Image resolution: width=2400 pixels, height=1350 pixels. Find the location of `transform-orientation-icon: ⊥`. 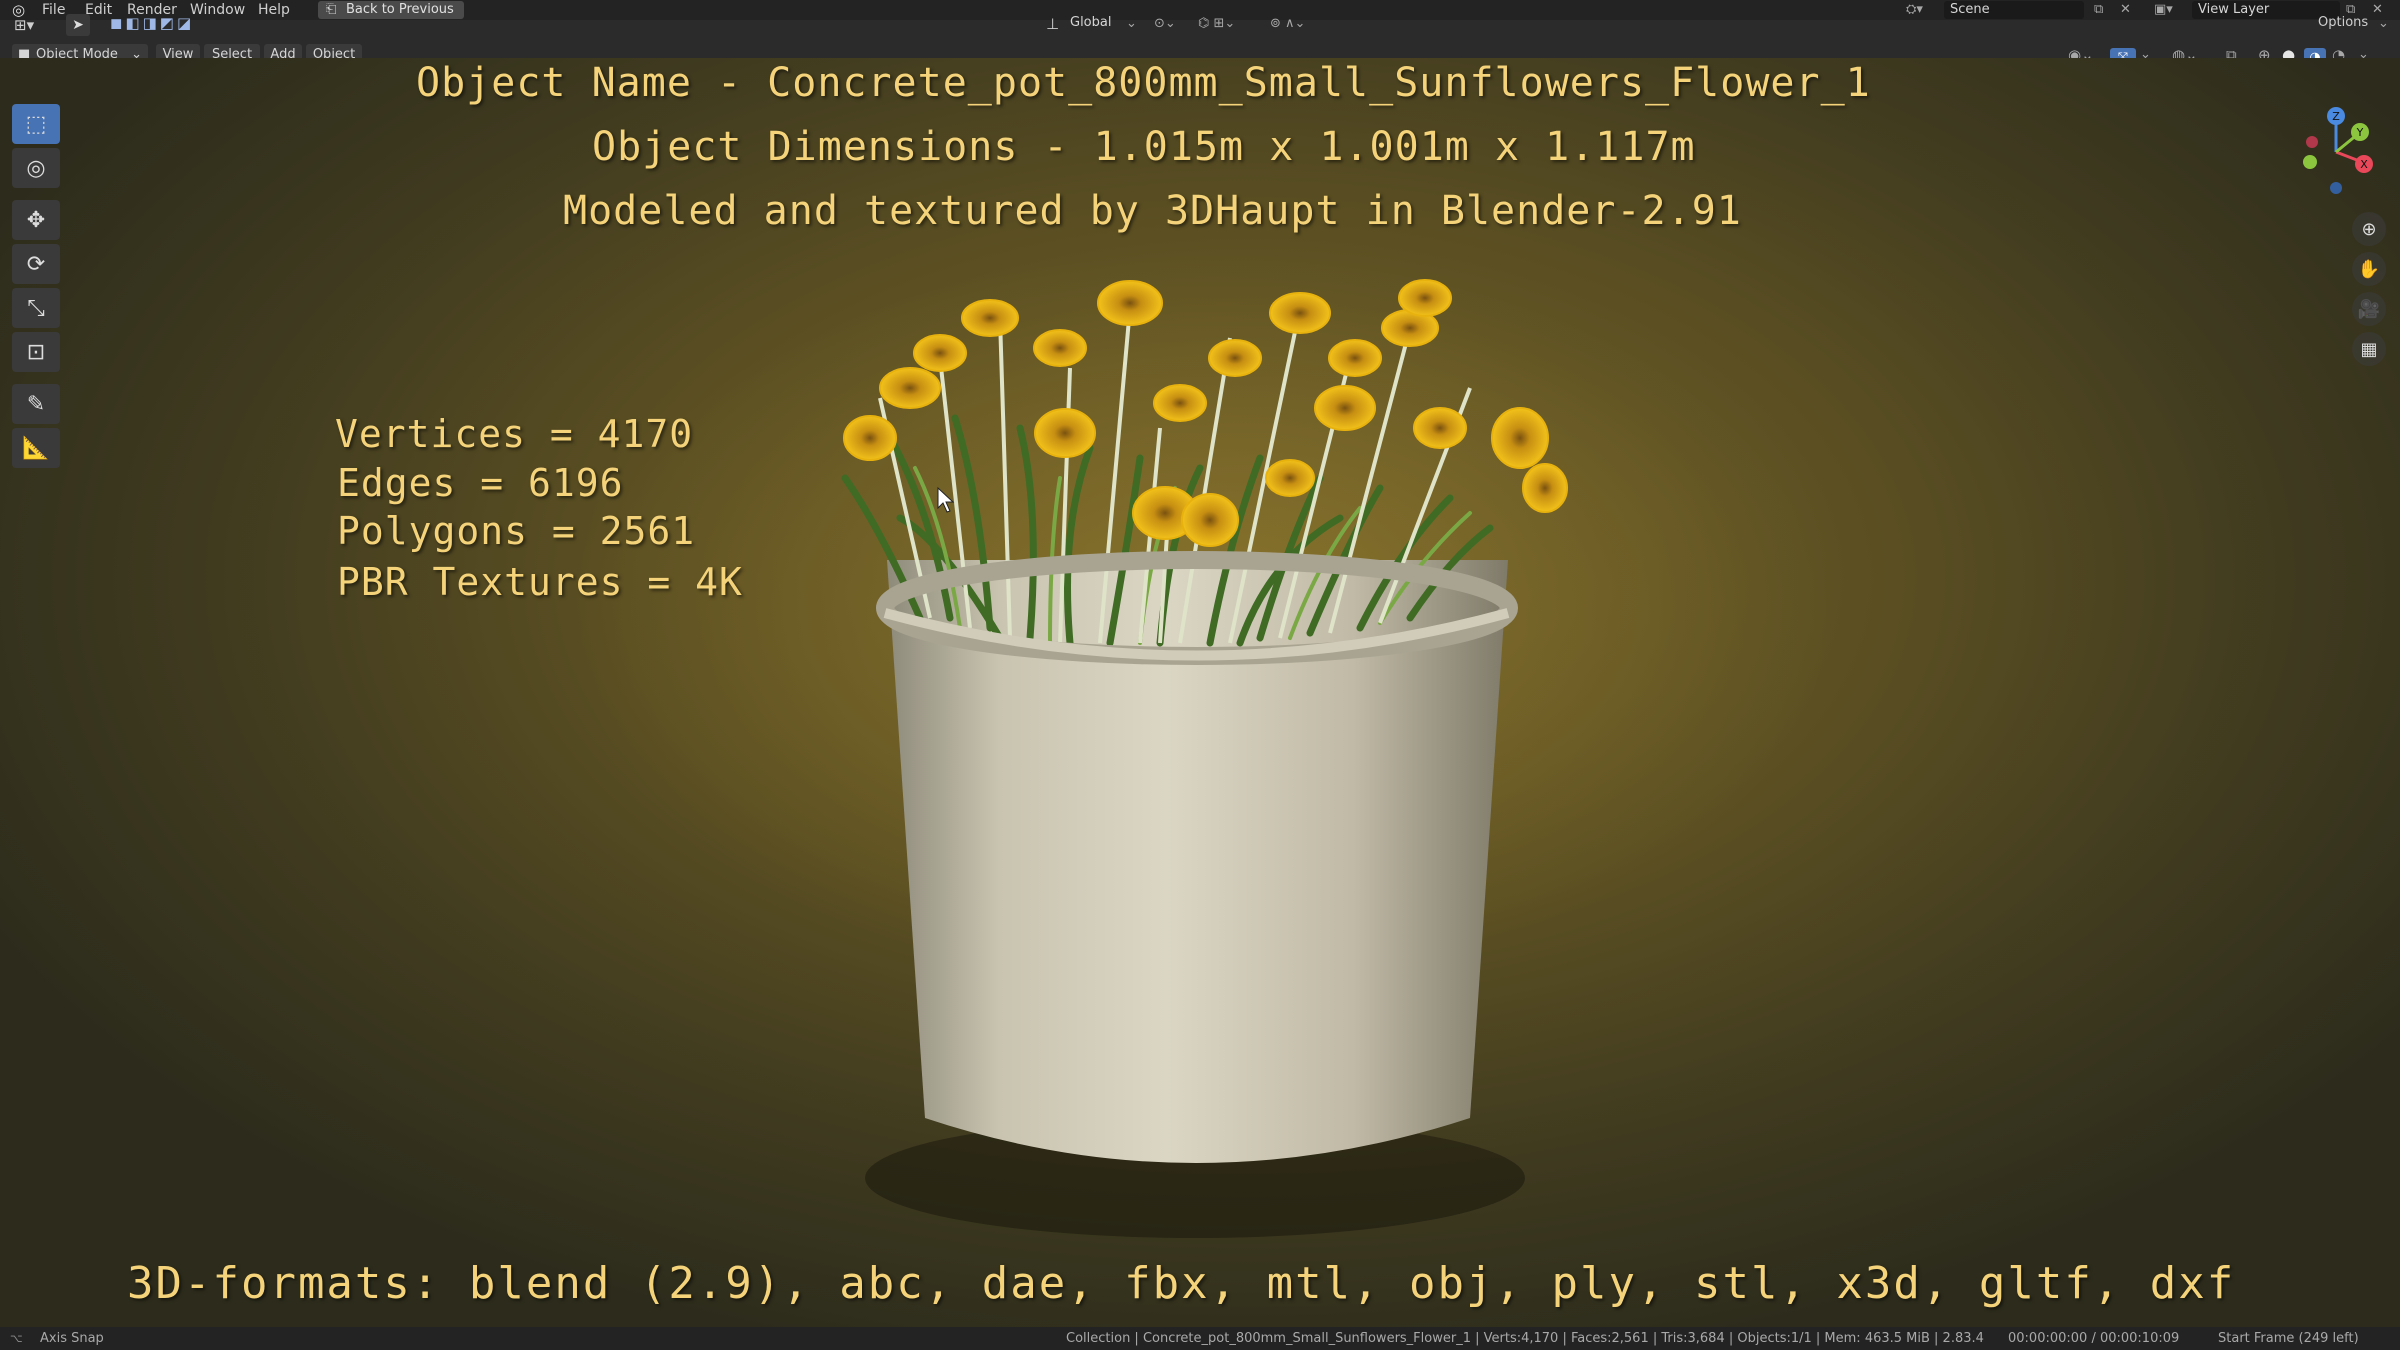

transform-orientation-icon: ⊥ is located at coordinates (1052, 24).